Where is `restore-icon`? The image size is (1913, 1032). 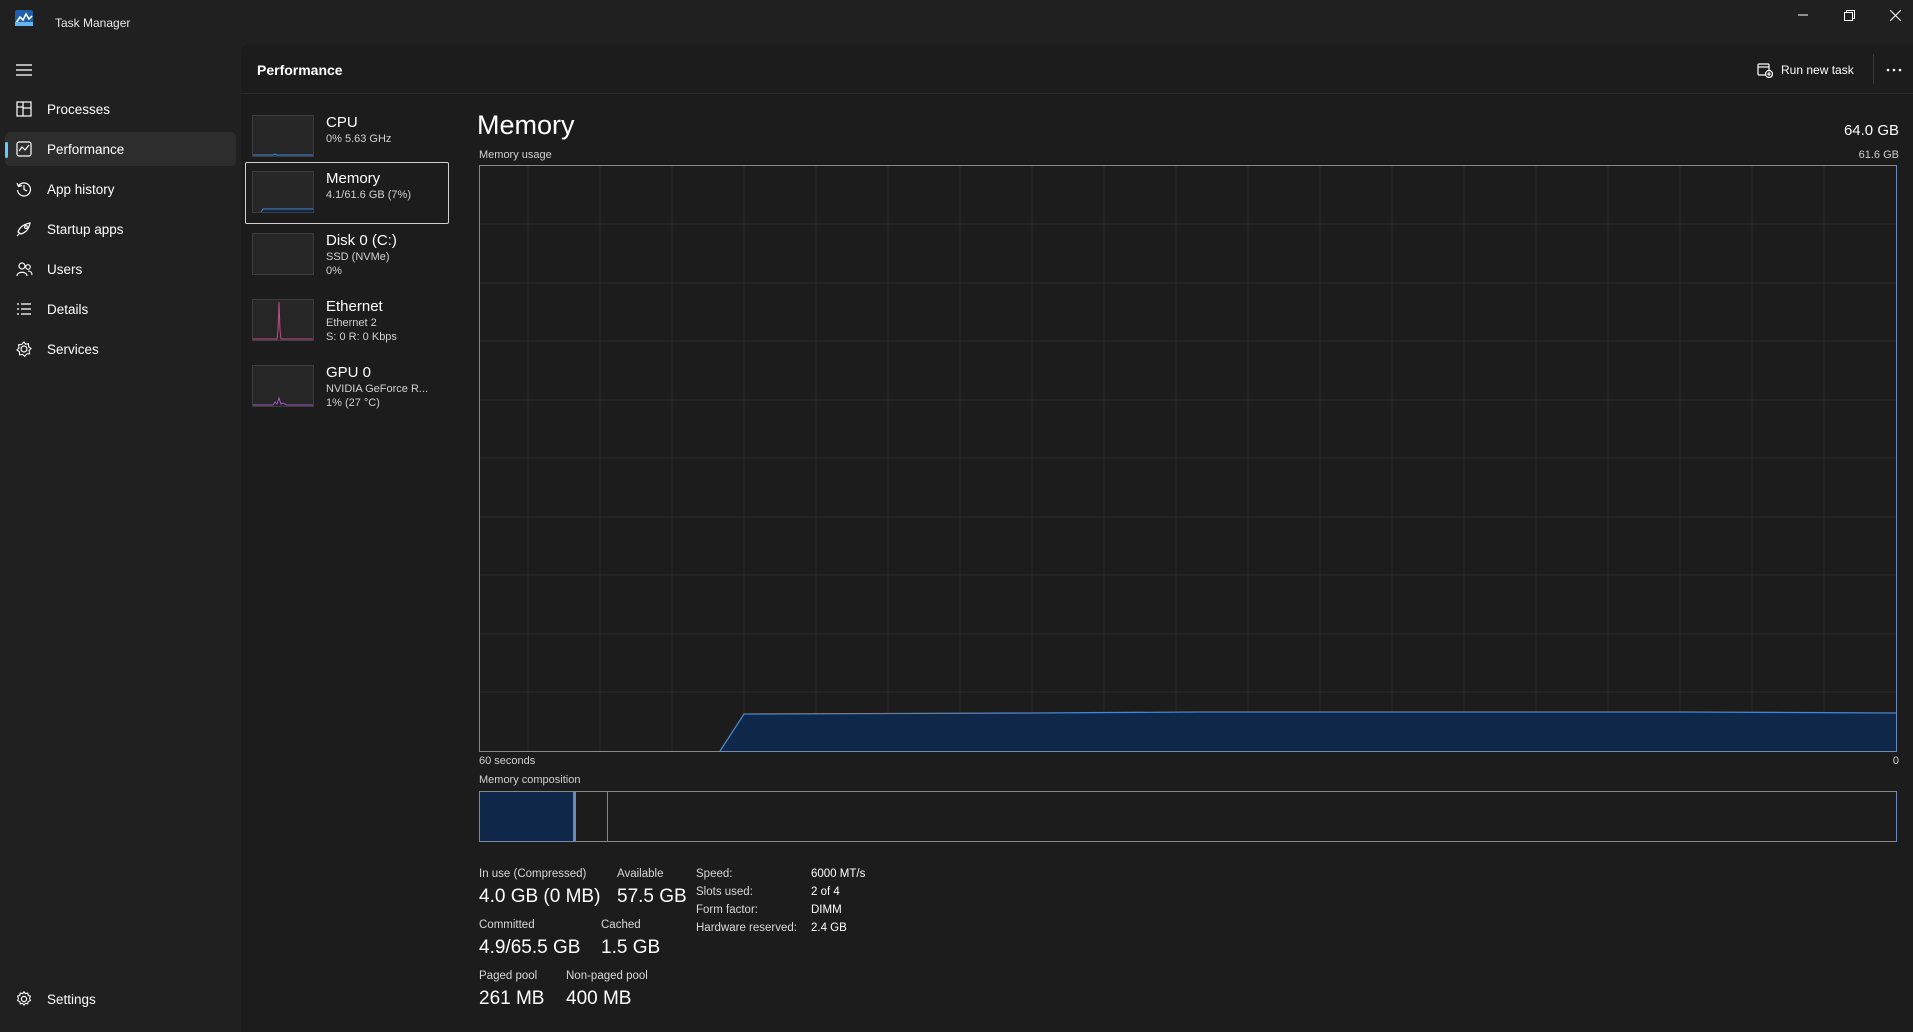 restore-icon is located at coordinates (1849, 15).